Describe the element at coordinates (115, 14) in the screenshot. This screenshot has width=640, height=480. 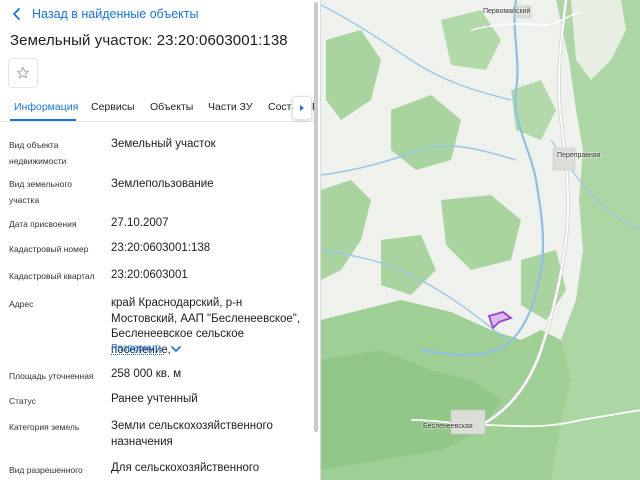
I see `back-link-label: Назад в найденные объекты` at that location.